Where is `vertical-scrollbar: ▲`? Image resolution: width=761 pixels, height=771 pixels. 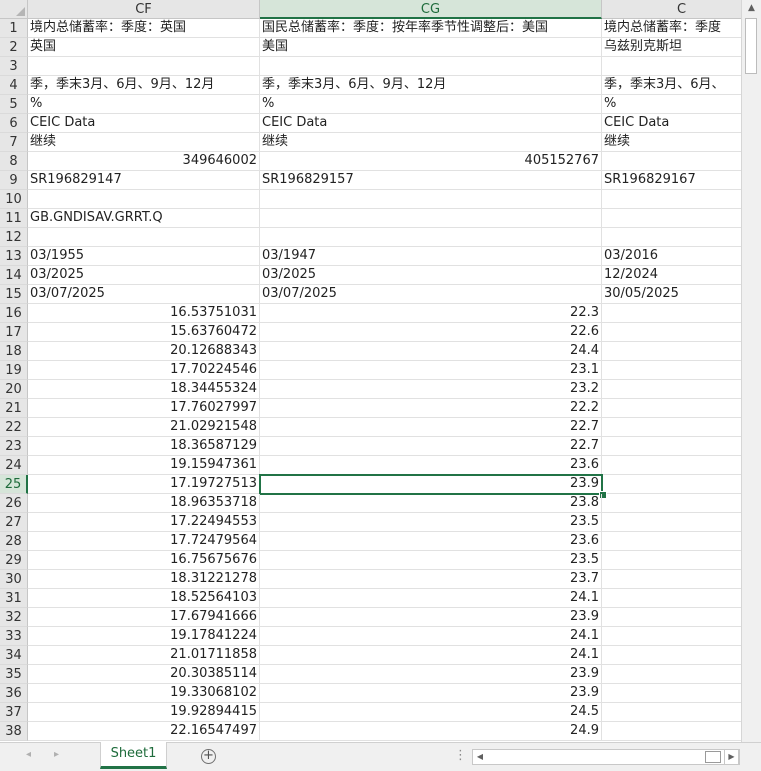 vertical-scrollbar: ▲ is located at coordinates (751, 371).